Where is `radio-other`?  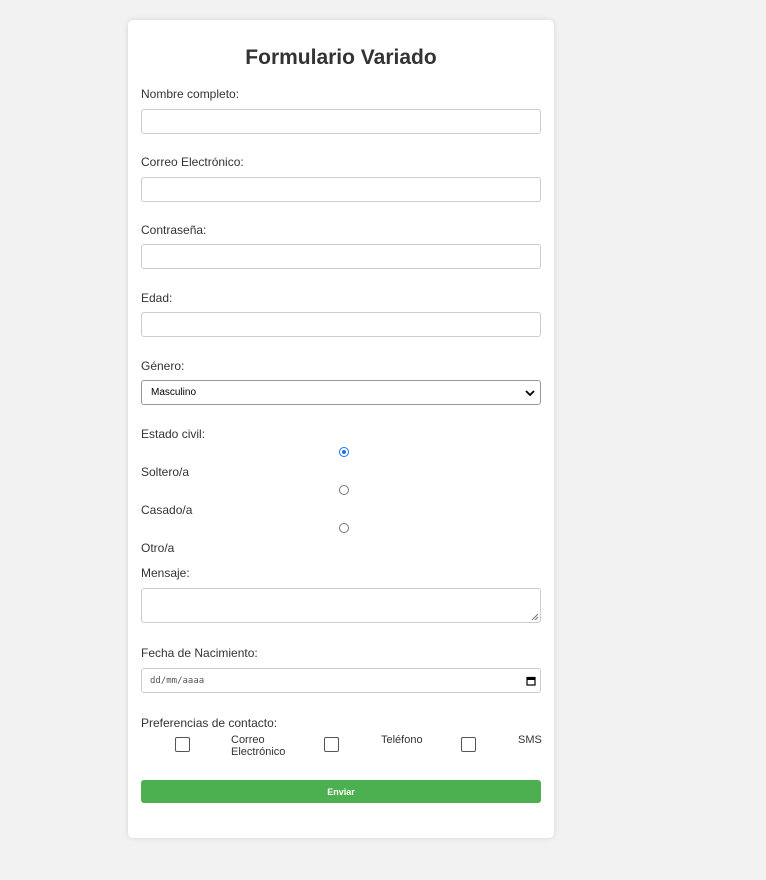
radio-other is located at coordinates (344, 528).